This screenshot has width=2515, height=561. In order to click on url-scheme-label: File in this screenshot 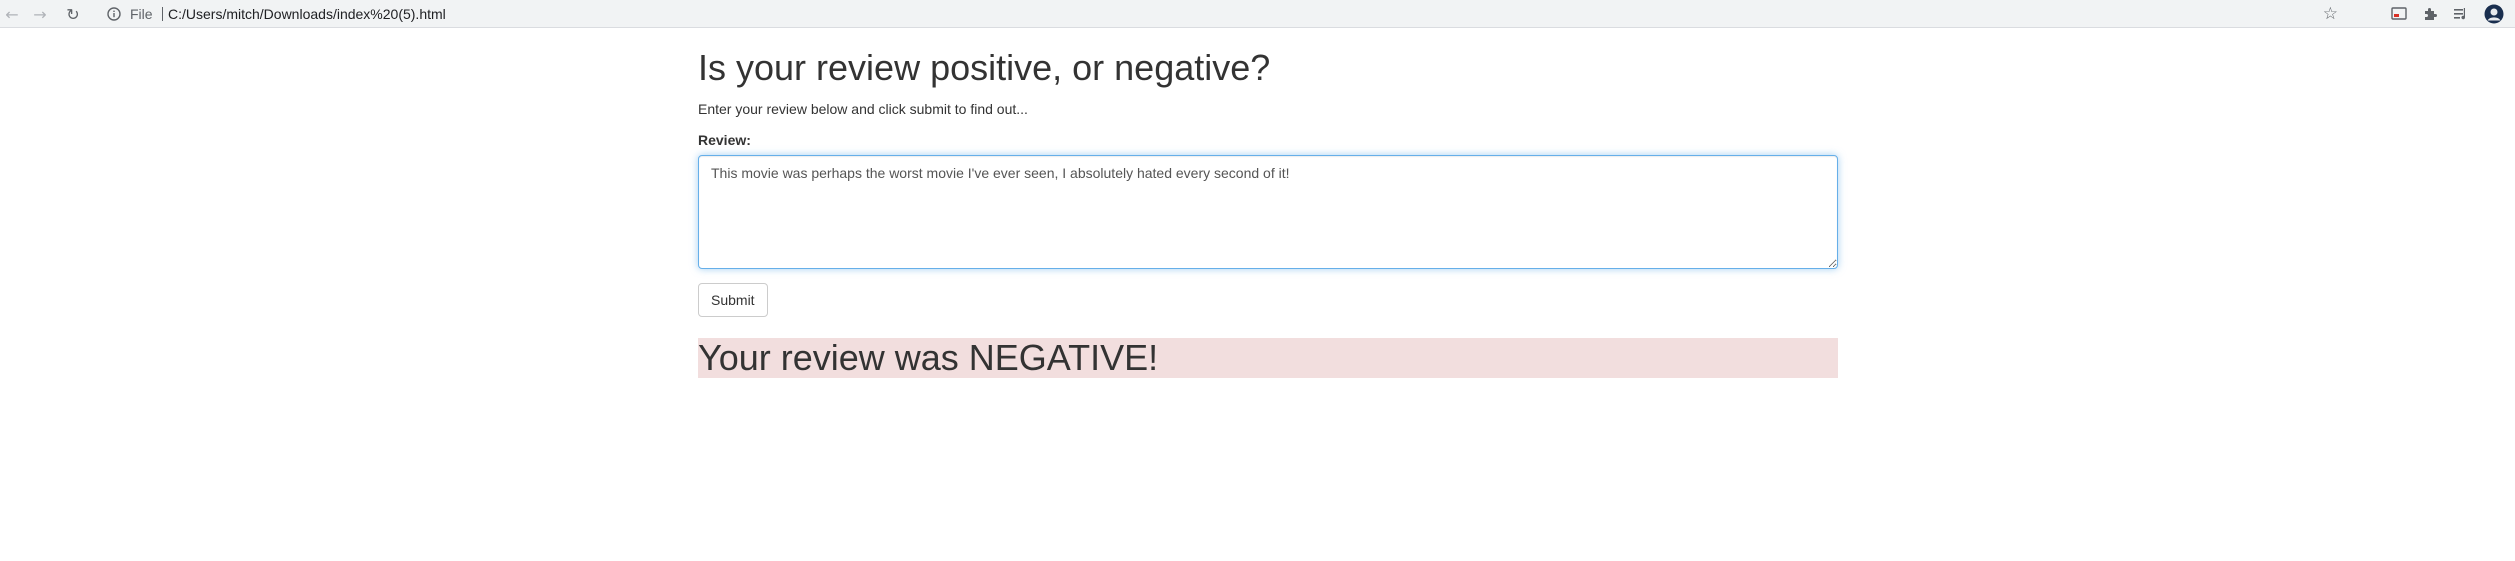, I will do `click(141, 14)`.